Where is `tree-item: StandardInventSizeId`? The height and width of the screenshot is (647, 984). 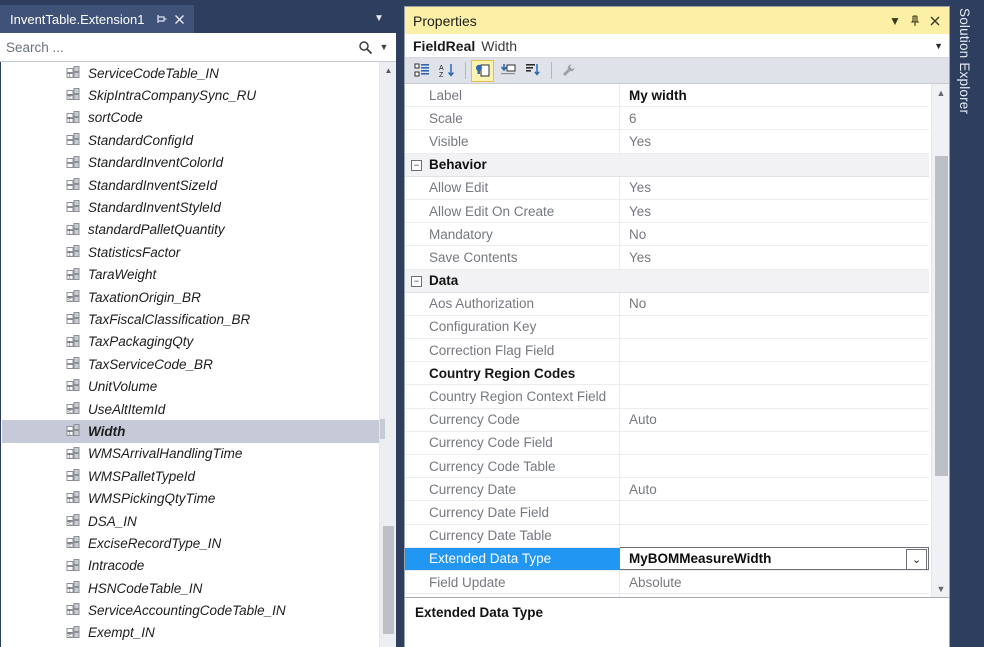
tree-item: StandardInventSizeId is located at coordinates (190, 185).